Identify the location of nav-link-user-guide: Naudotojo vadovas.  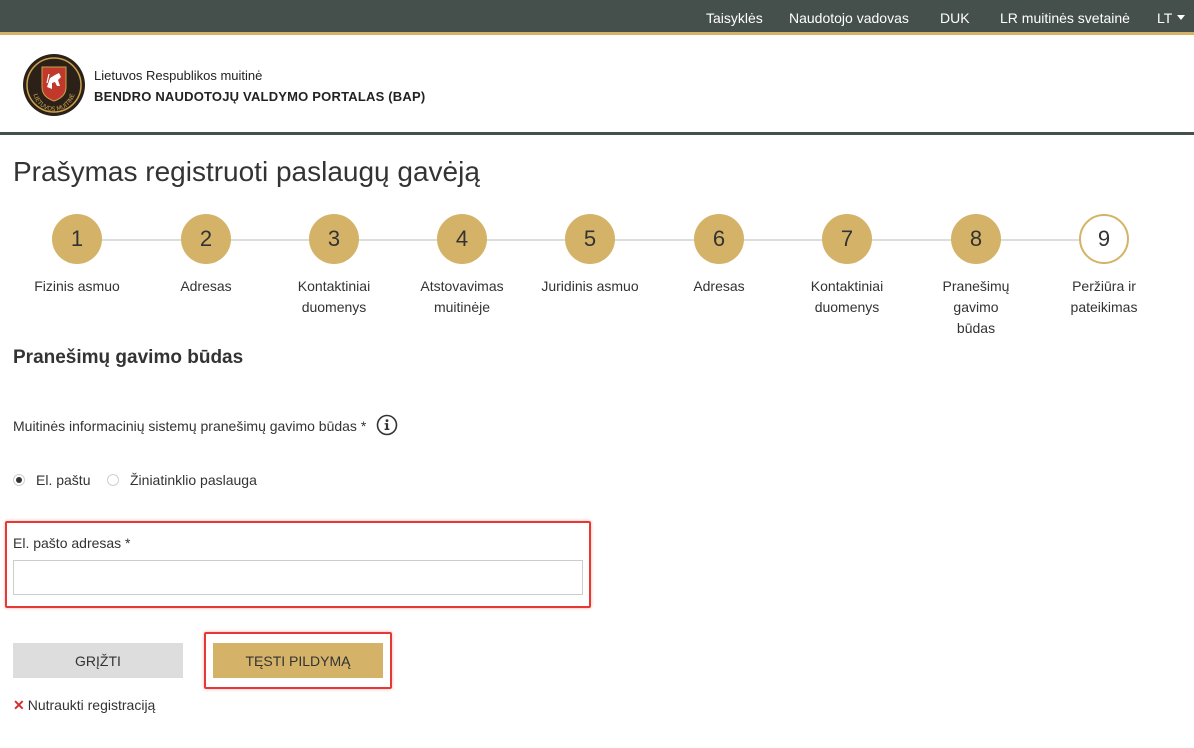
(849, 18).